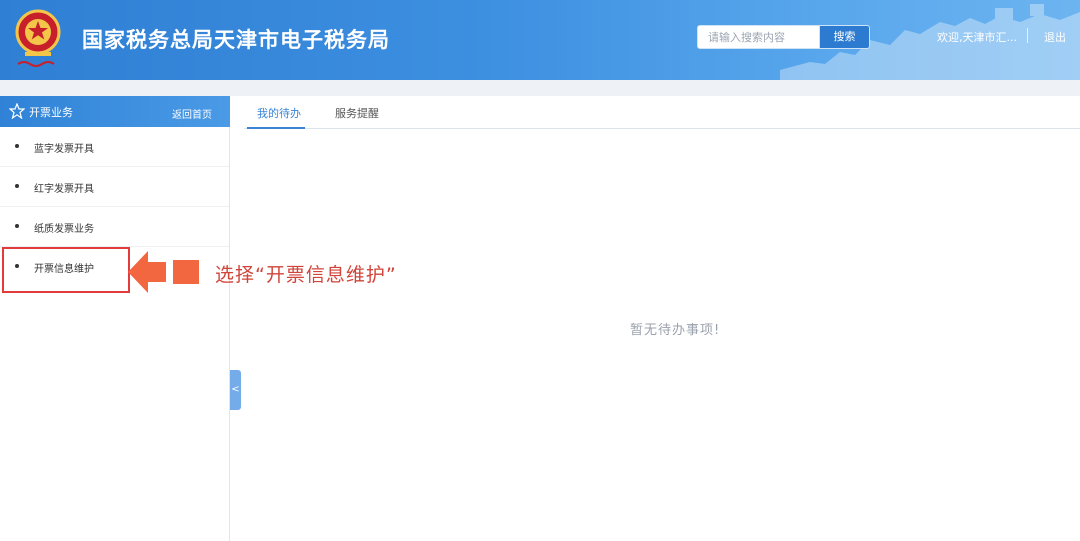  I want to click on search-input, so click(758, 37).